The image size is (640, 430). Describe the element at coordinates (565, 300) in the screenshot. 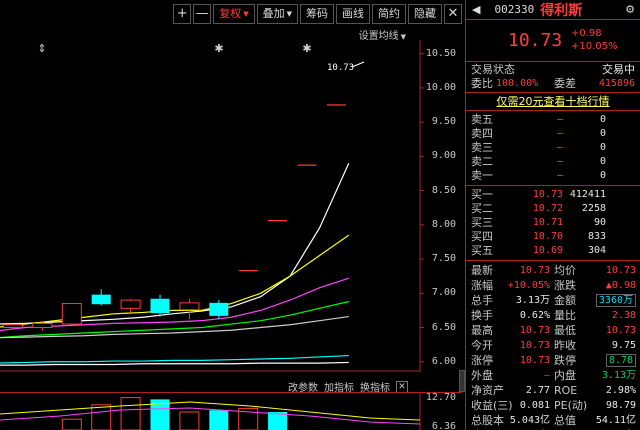

I see `quote-label: 金额` at that location.